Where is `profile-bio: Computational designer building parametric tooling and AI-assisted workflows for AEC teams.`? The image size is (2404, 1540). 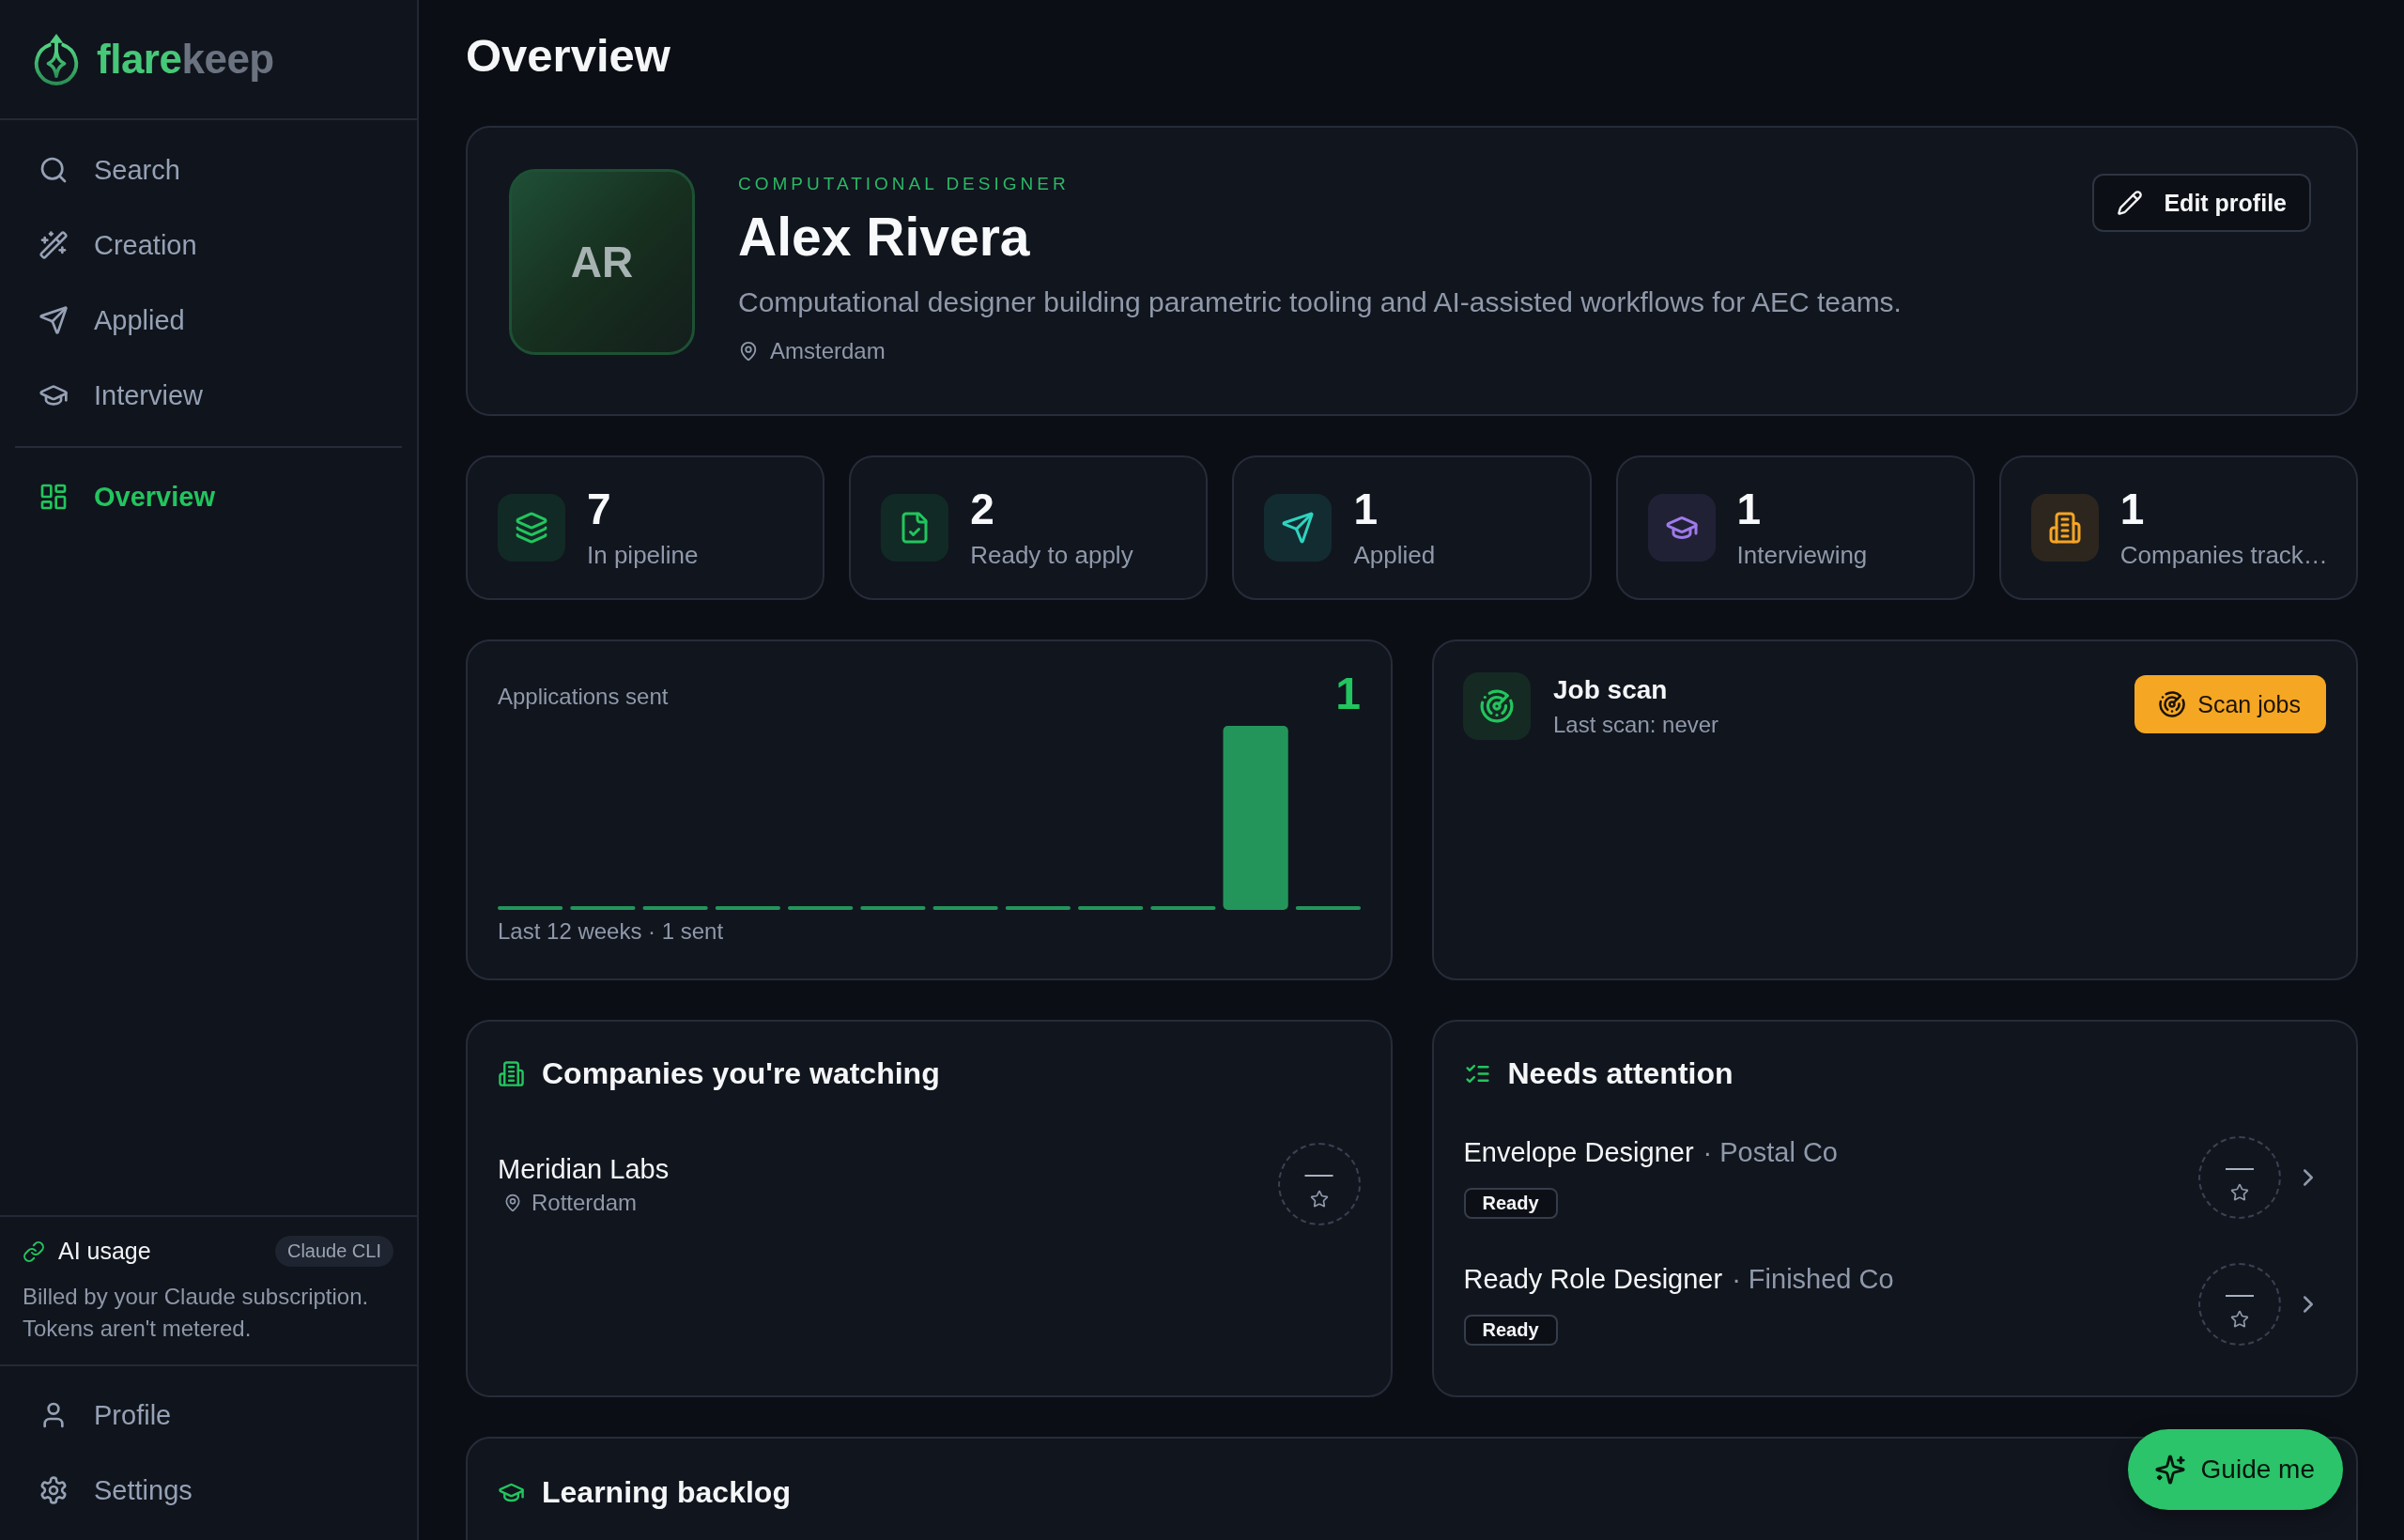
profile-bio: Computational designer building parametric tooling and AI-assisted workflows for AEC teams. is located at coordinates (1320, 302).